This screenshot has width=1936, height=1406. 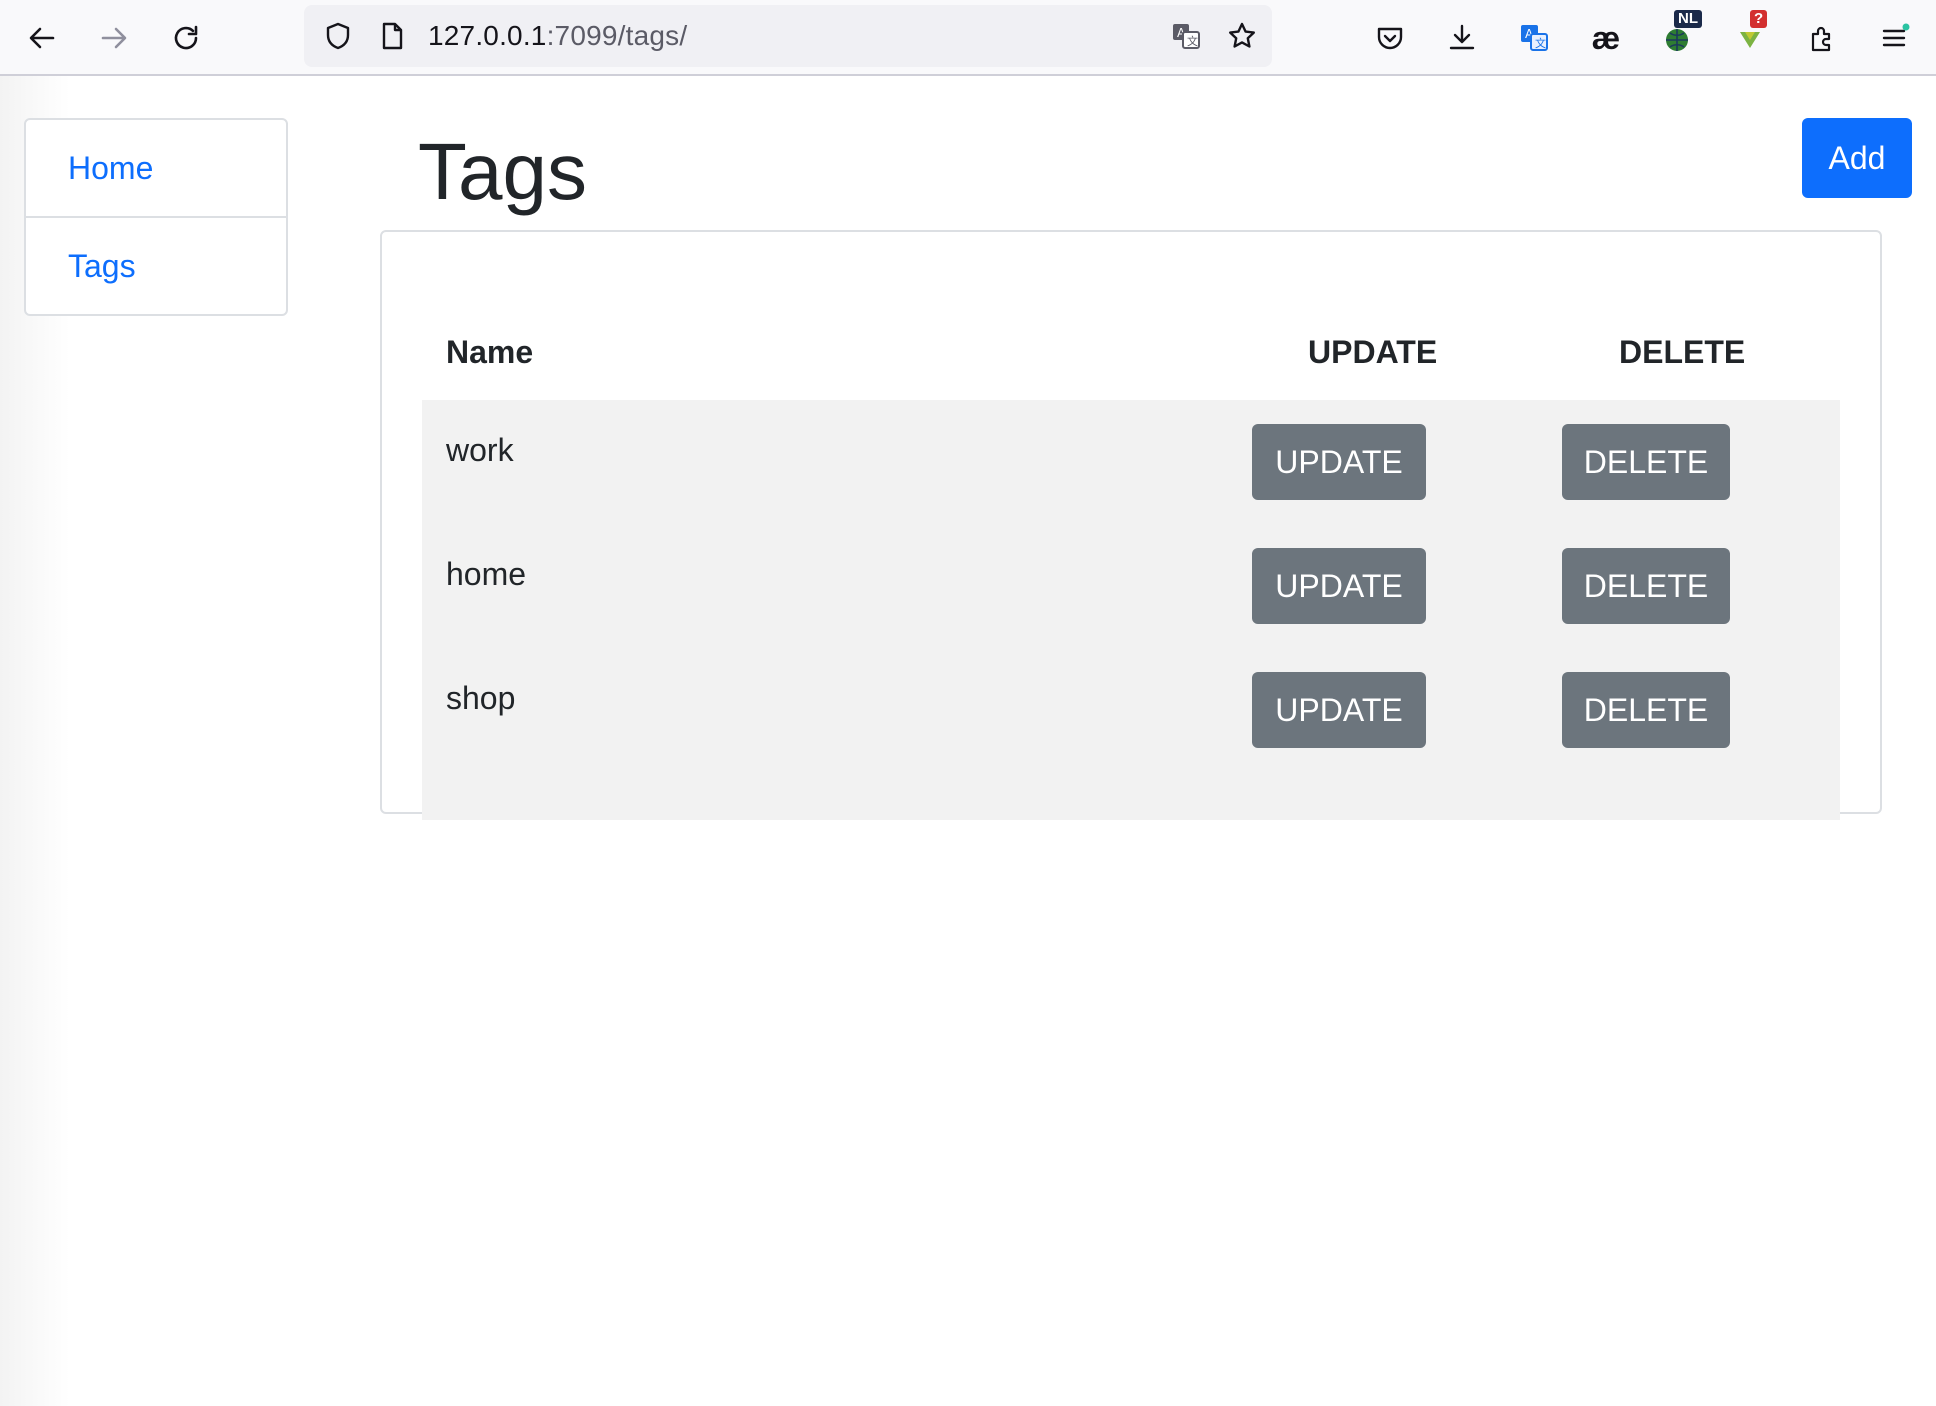 What do you see at coordinates (486, 574) in the screenshot?
I see `tag-name: home` at bounding box center [486, 574].